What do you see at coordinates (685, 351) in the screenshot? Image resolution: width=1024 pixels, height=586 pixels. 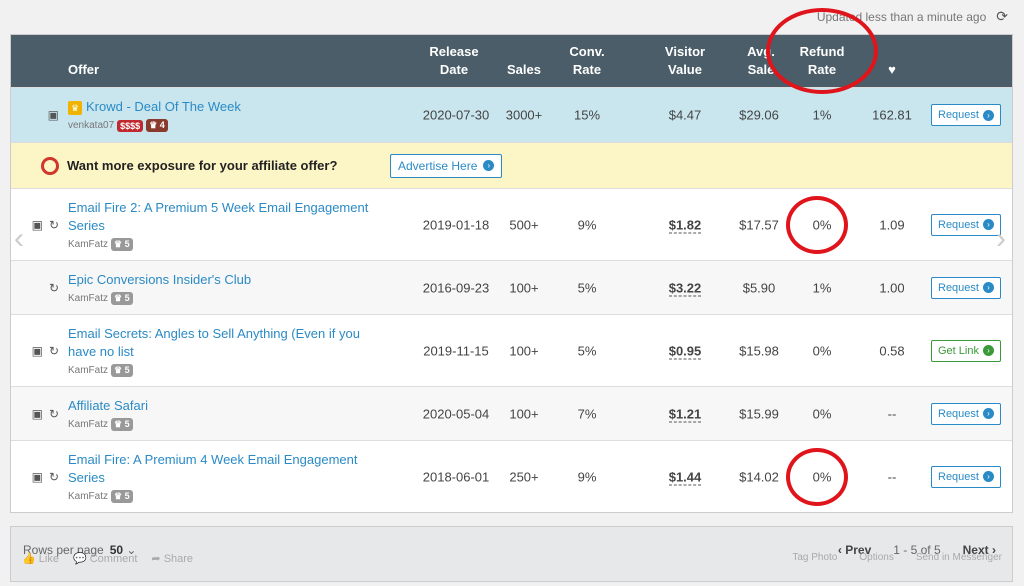 I see `visitor-value: $0.95` at bounding box center [685, 351].